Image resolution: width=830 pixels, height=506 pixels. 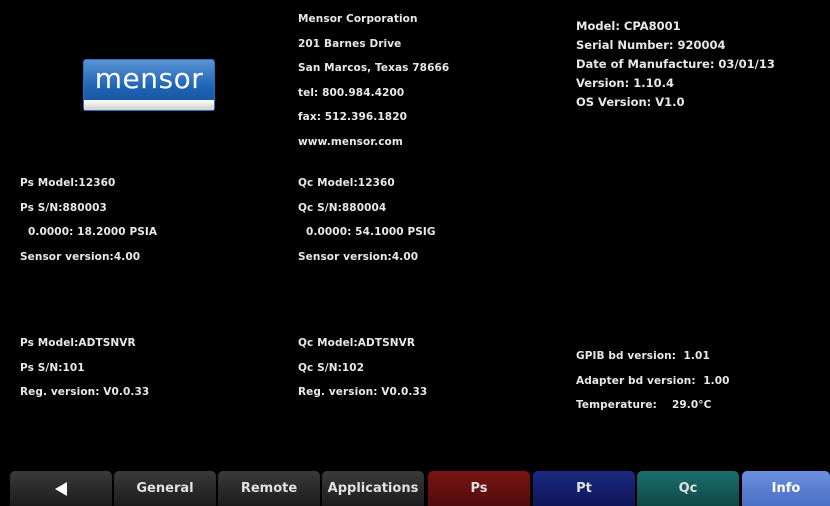 I want to click on back-button, so click(x=61, y=488).